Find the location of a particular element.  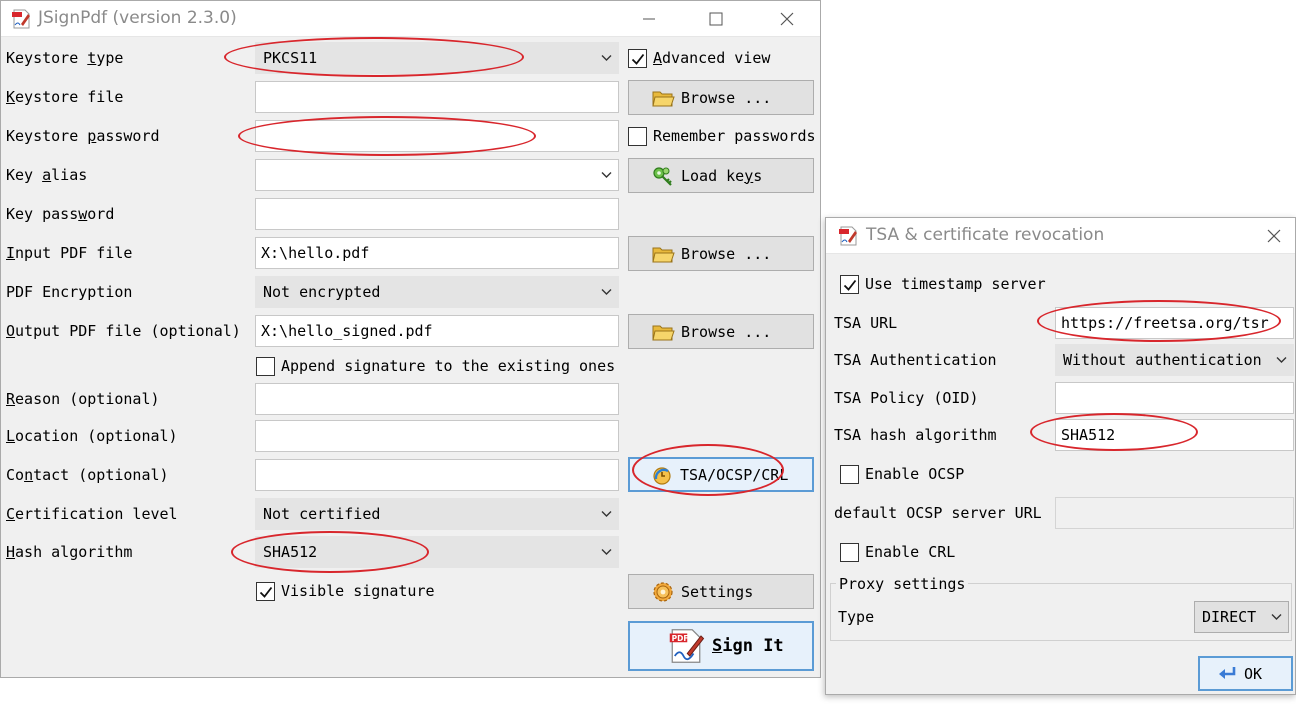

reason-label: Reason (optional) is located at coordinates (83, 399).